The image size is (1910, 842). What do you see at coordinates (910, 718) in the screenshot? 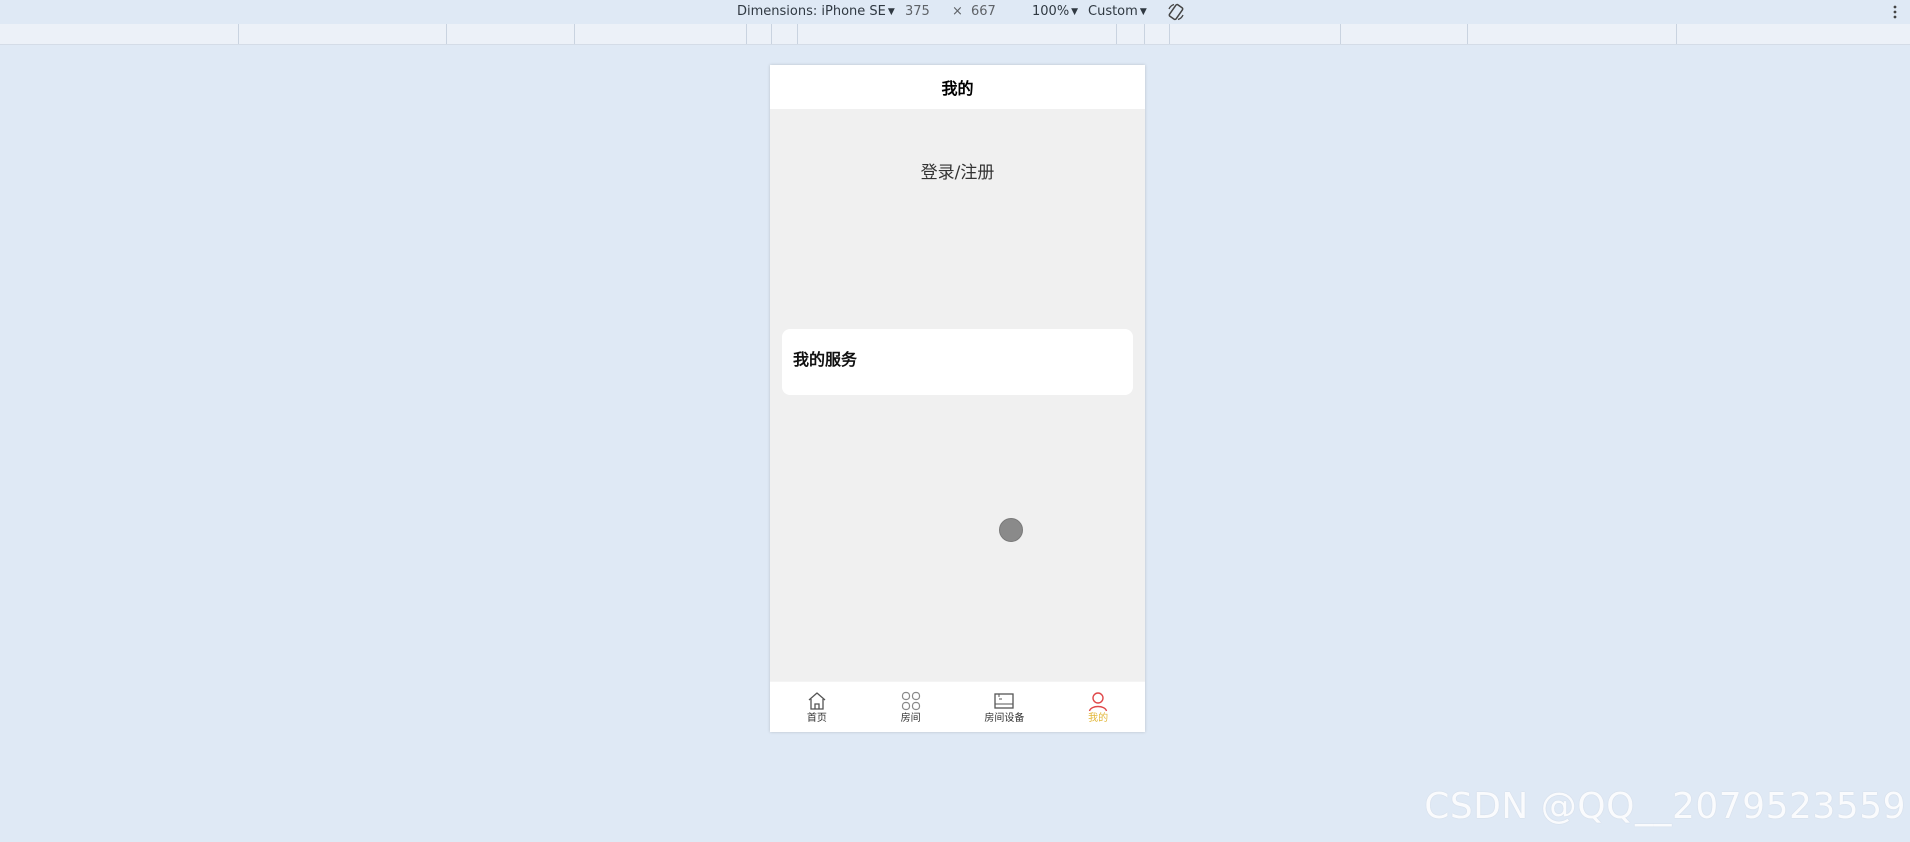
I see `tab-rooms-label: 房间` at bounding box center [910, 718].